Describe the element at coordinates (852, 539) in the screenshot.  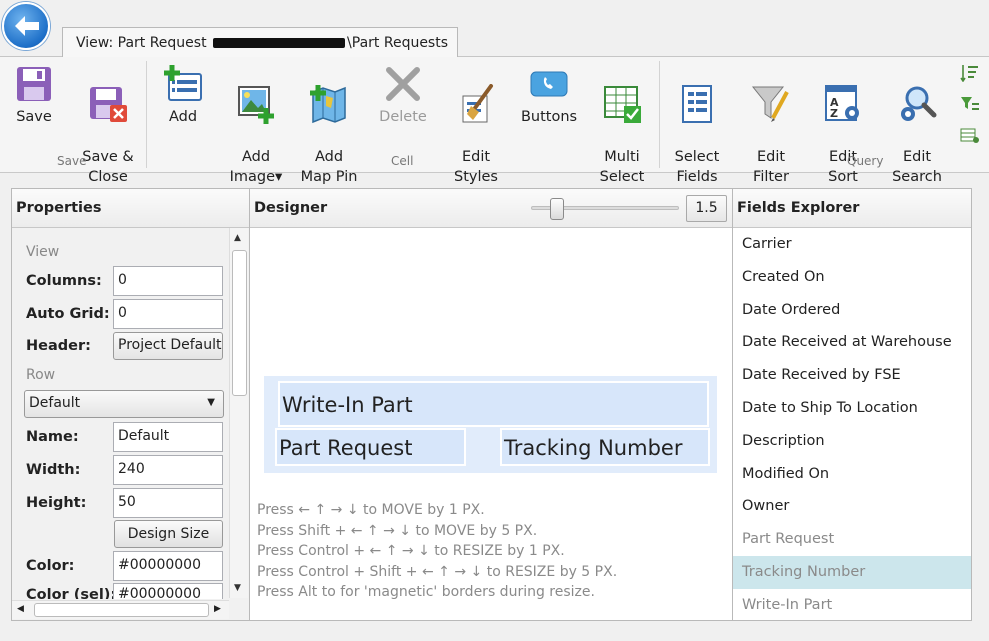
I see `field-item: Part Request` at that location.